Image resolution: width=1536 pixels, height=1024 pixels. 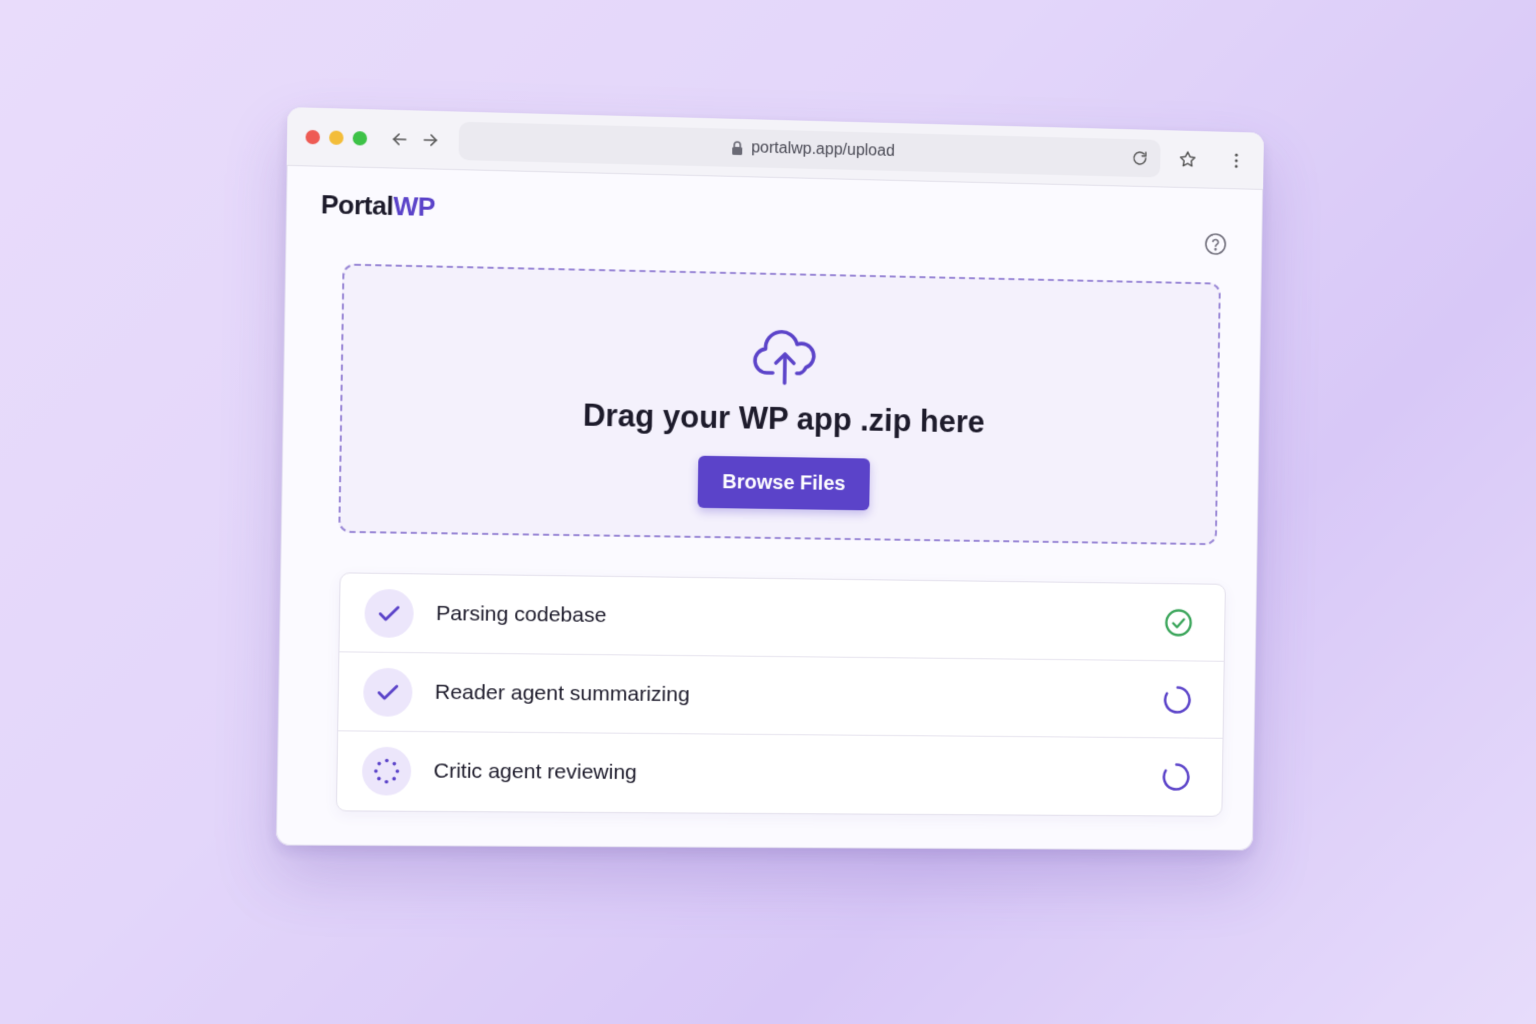 What do you see at coordinates (799, 695) in the screenshot?
I see `step-label: Reader agent summarizing` at bounding box center [799, 695].